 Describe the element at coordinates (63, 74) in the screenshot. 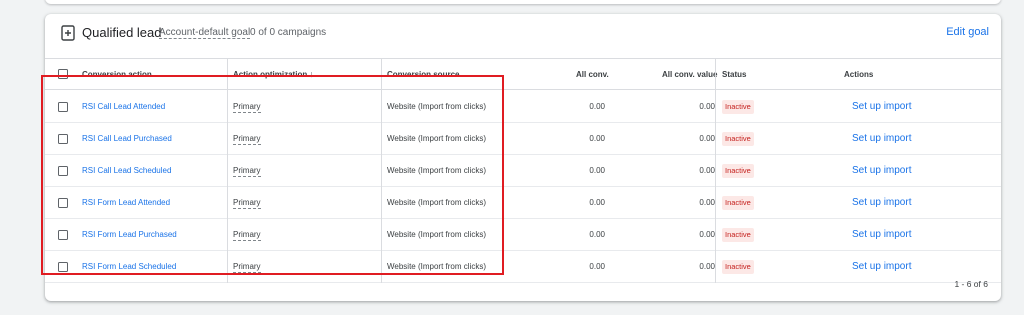

I see `select-all-checkbox` at that location.